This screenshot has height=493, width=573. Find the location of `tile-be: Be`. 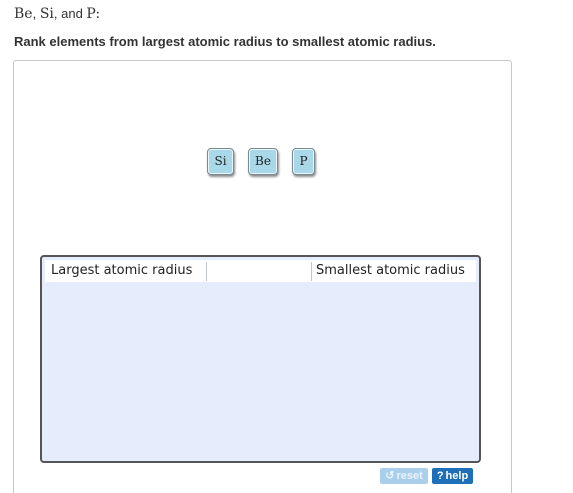

tile-be: Be is located at coordinates (263, 161).